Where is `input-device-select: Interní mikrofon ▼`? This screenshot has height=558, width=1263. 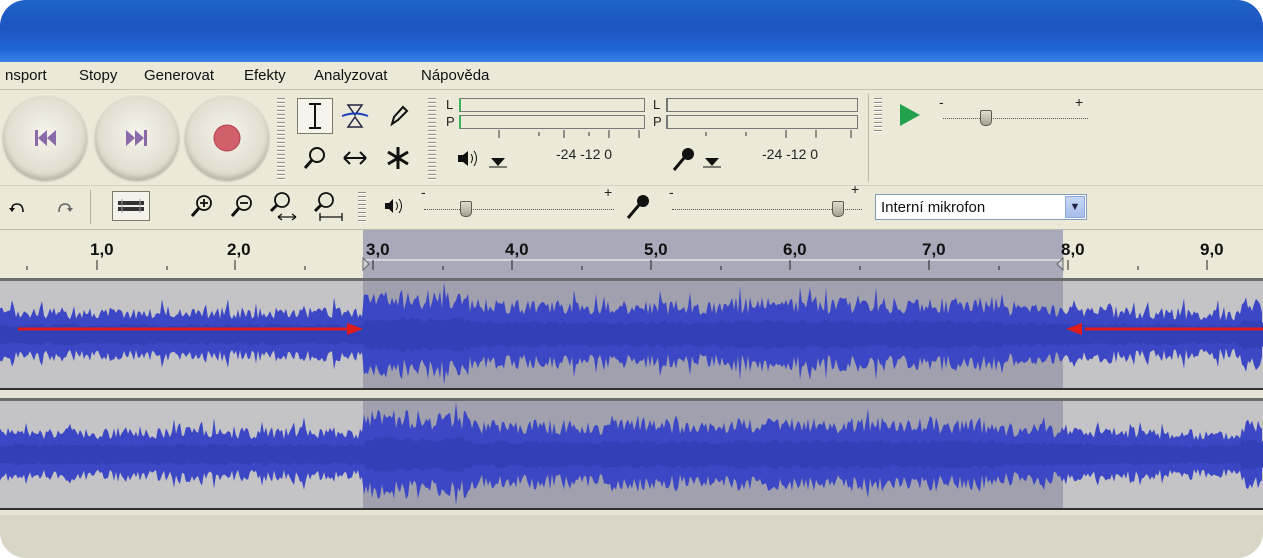
input-device-select: Interní mikrofon ▼ is located at coordinates (981, 207).